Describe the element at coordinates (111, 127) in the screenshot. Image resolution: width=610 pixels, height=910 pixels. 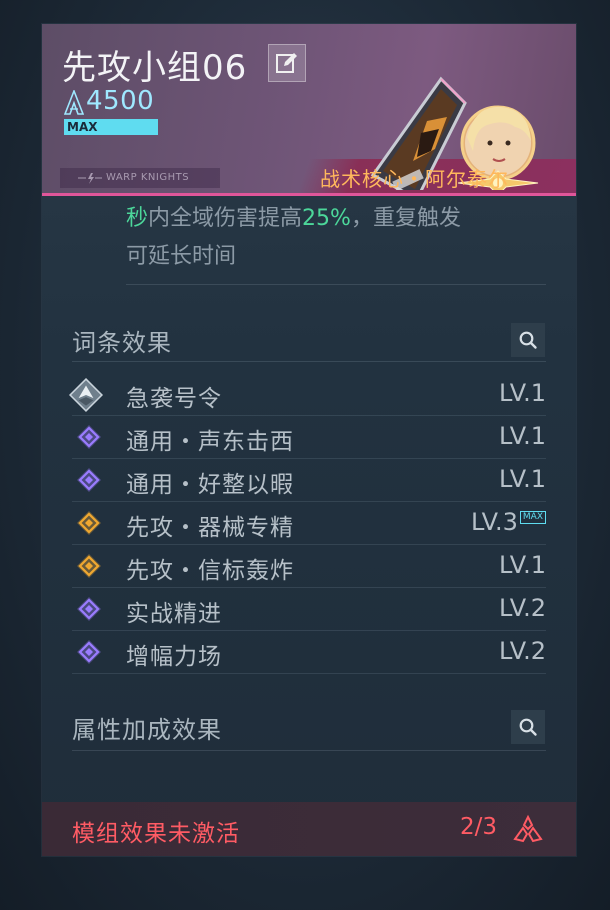
I see `max-badge: MAX` at that location.